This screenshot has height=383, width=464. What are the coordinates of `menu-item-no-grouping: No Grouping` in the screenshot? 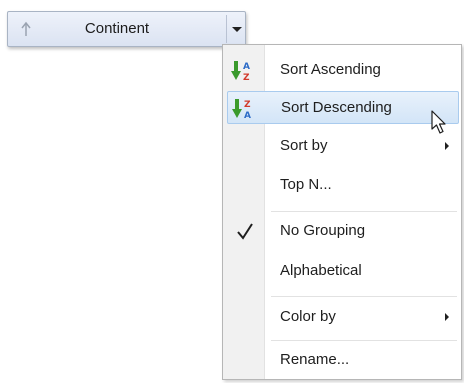 It's located at (343, 231).